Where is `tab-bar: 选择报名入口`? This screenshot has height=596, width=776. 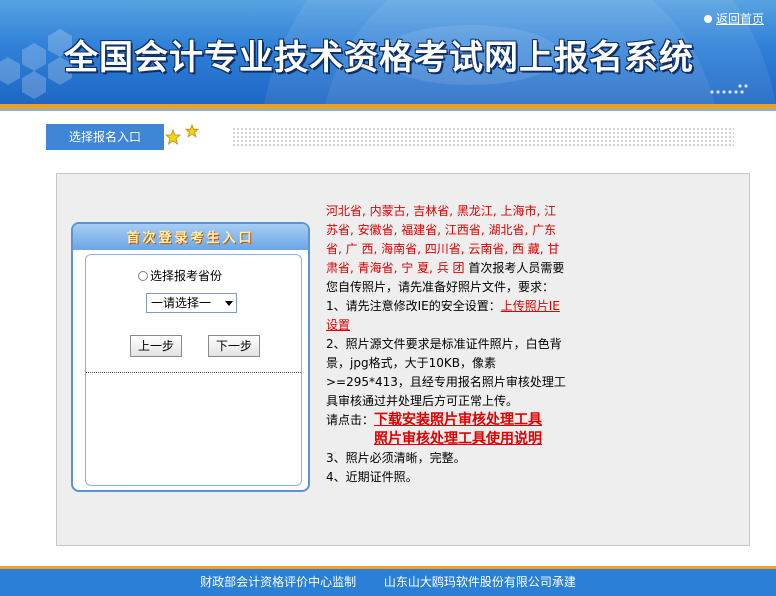
tab-bar: 选择报名入口 is located at coordinates (390, 137).